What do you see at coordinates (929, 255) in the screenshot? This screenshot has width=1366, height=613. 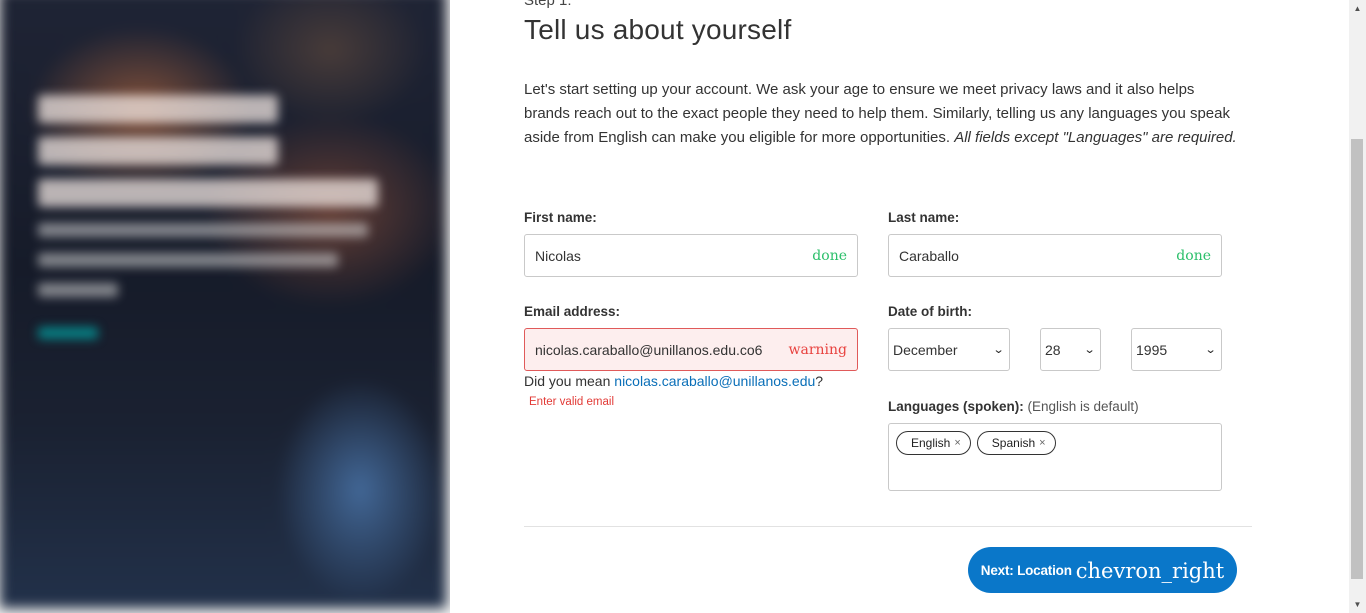 I see `last-name-value: Caraballo` at bounding box center [929, 255].